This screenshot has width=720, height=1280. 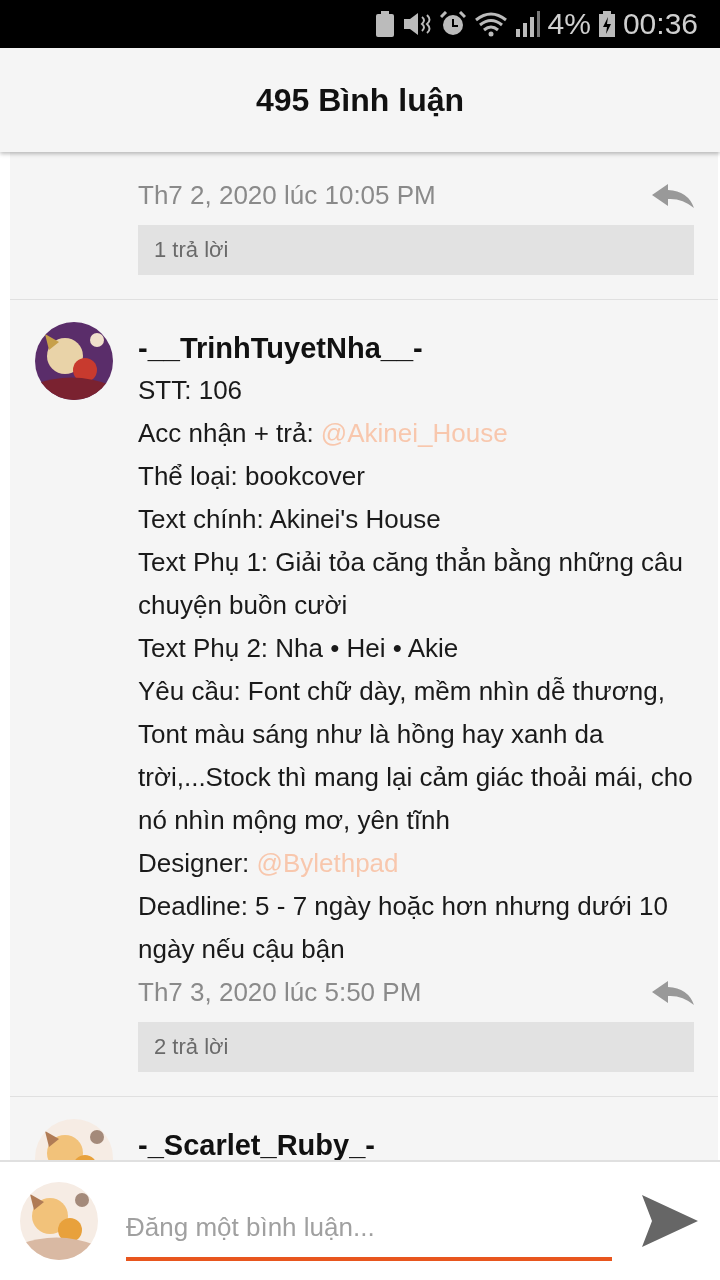 I want to click on comment-time: Th7 3, 2020 lúc 5:50 PM, so click(x=280, y=992).